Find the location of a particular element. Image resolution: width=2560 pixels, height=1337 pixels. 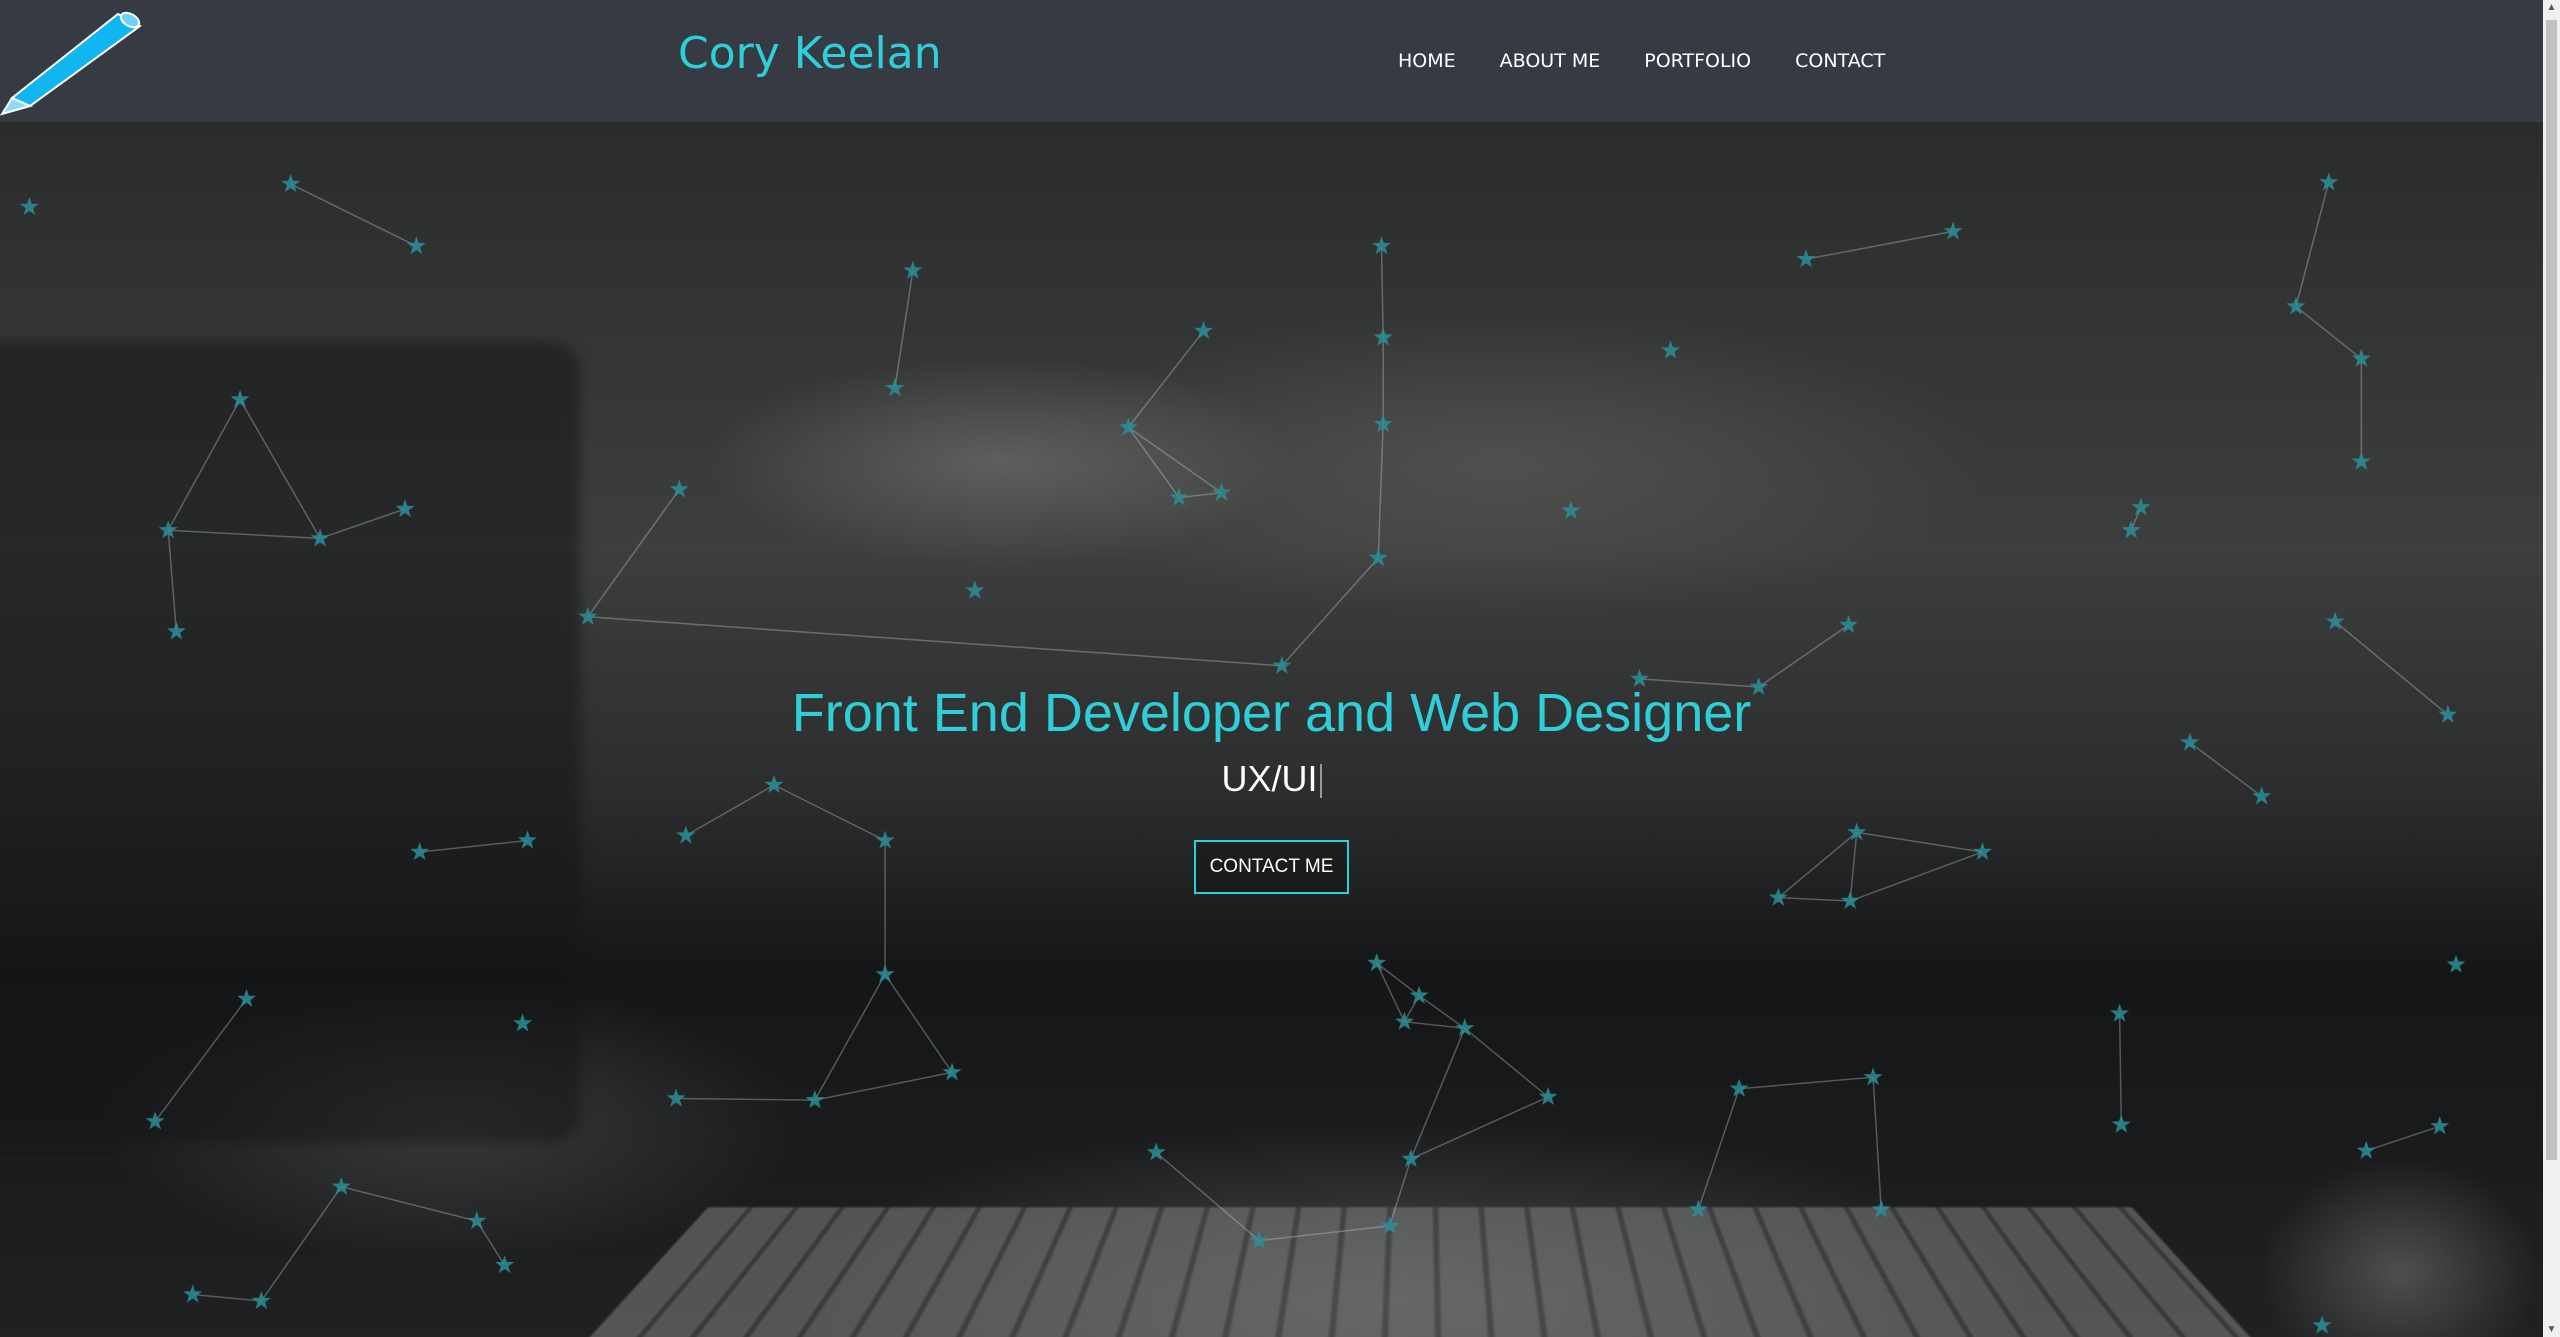

scroll-up-icon: ▲ is located at coordinates (2551, 7).